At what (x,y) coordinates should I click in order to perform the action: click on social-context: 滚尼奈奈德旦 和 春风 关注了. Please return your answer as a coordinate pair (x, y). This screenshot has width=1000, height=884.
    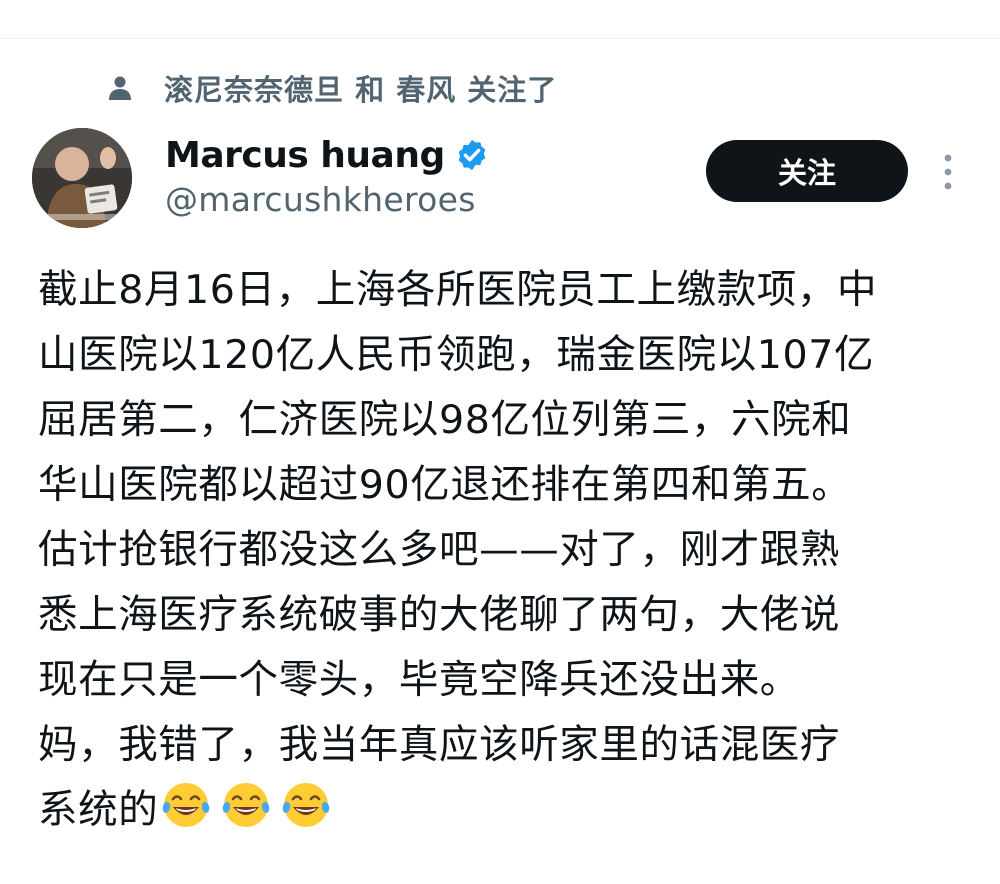
    Looking at the image, I should click on (332, 88).